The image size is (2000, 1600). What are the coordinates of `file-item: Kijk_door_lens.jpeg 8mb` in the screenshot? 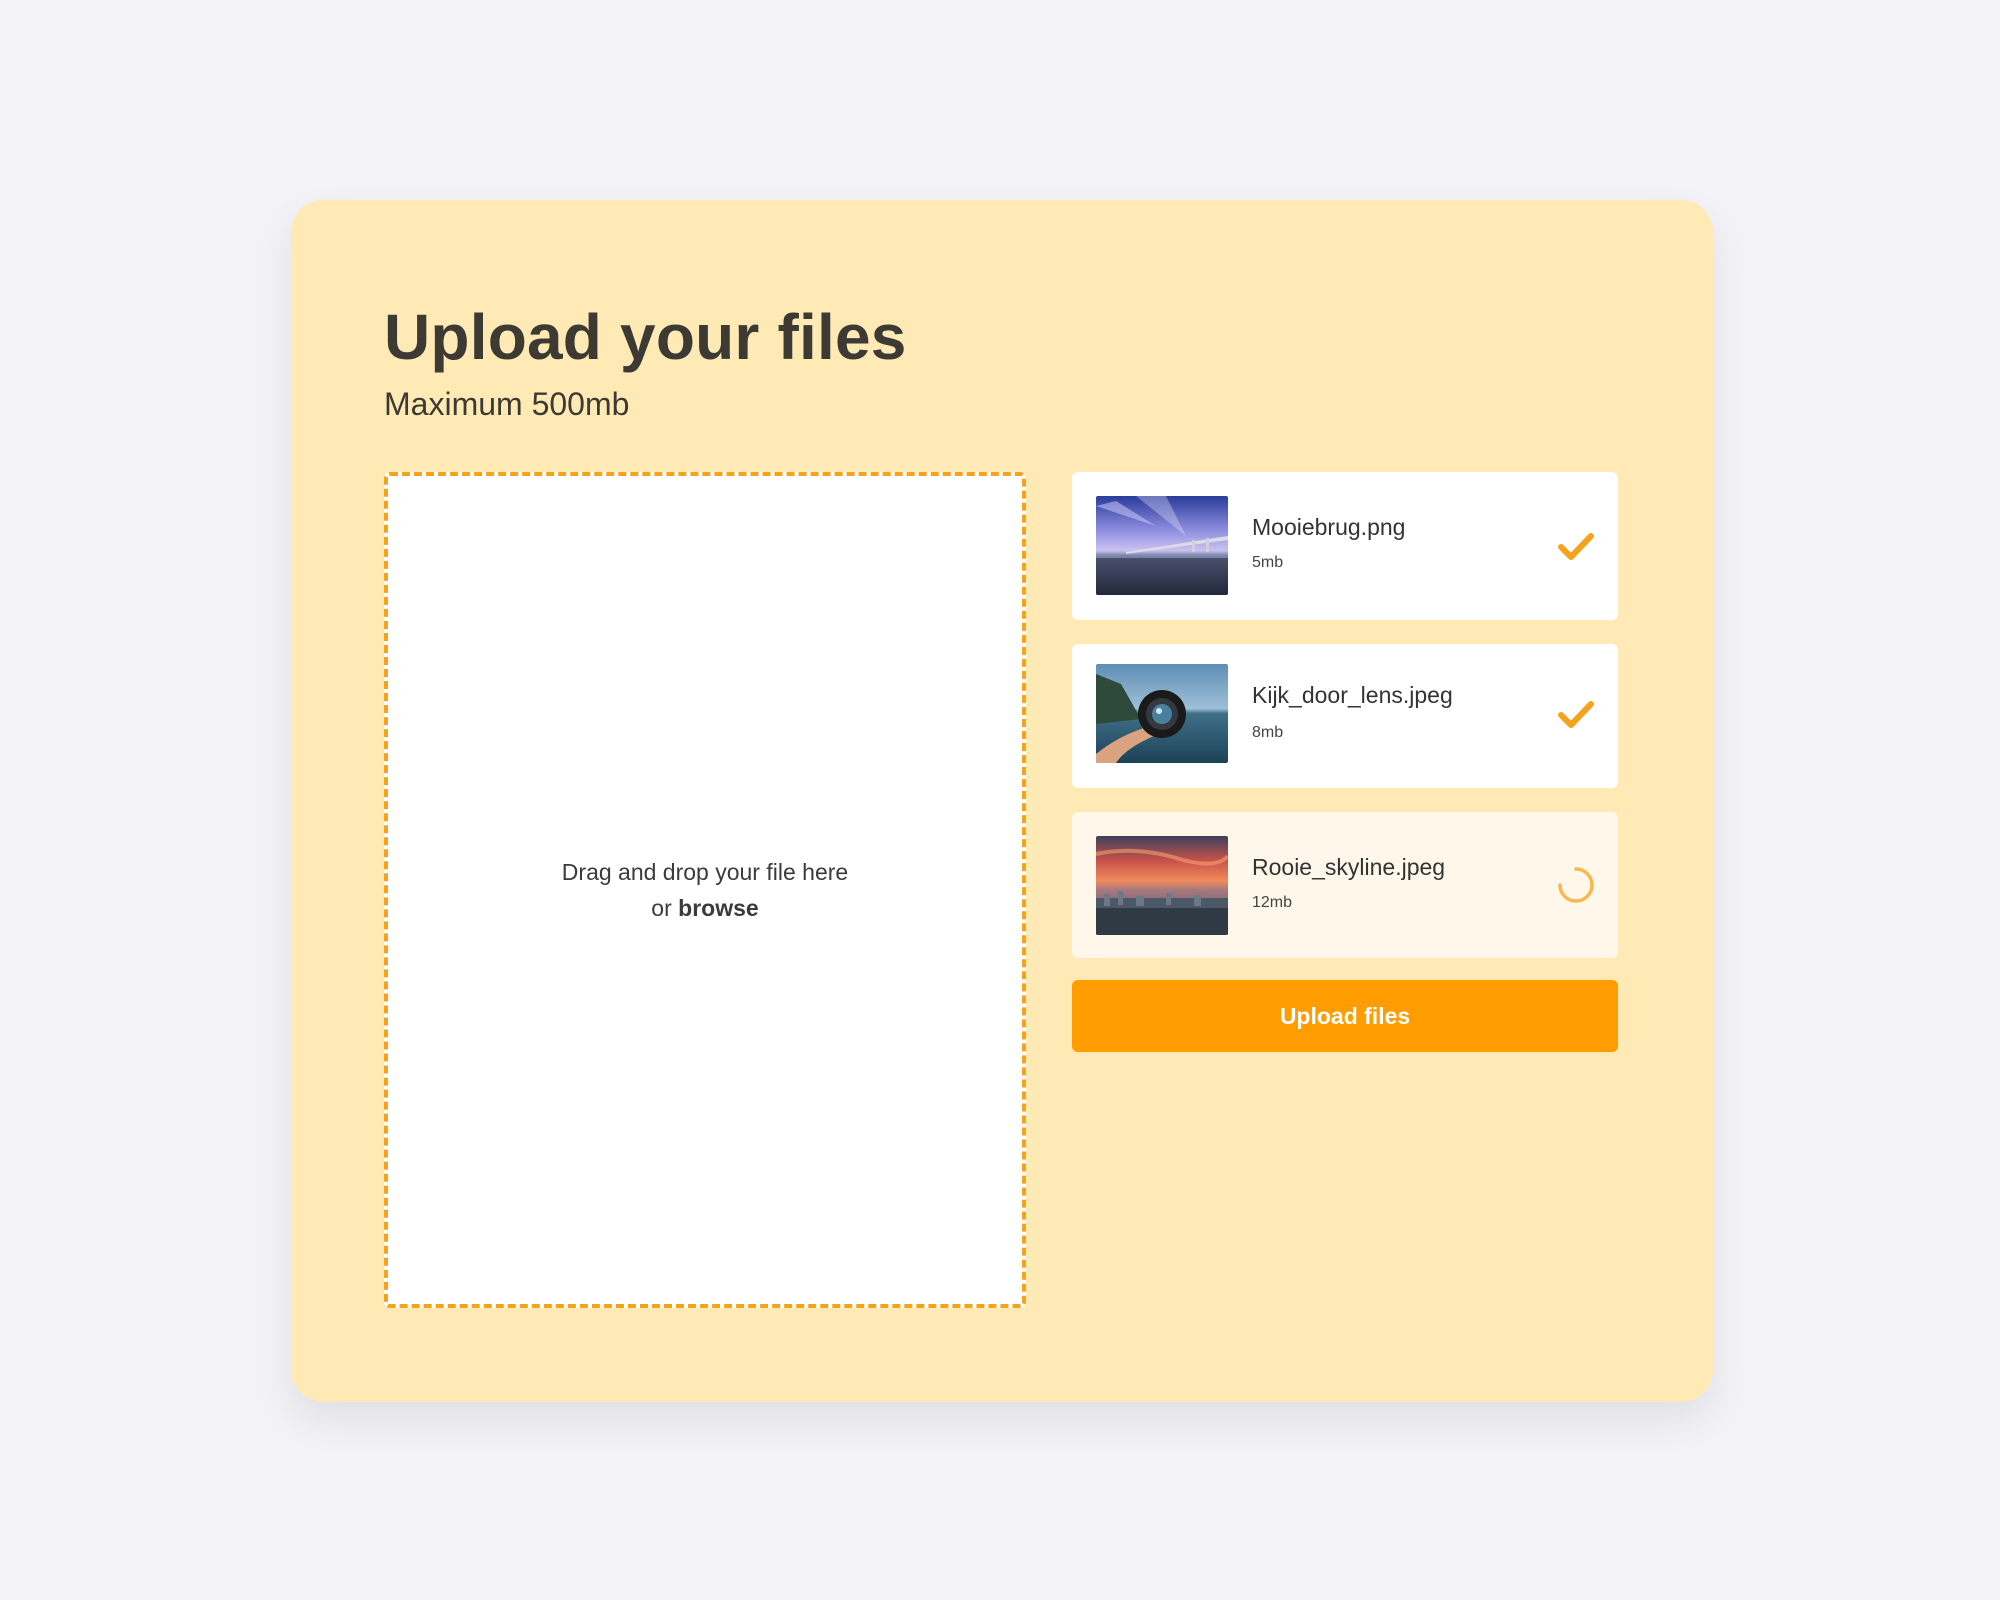 It's located at (1345, 716).